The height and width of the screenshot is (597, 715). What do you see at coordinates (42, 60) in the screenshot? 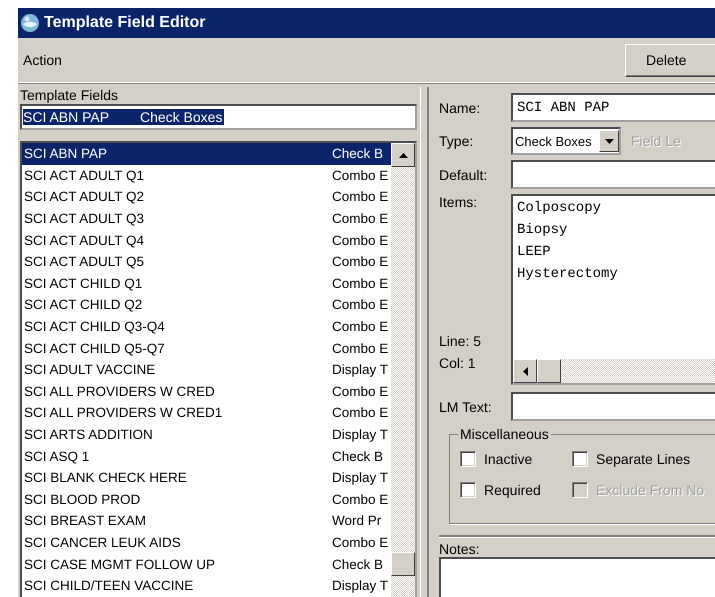
I see `menu-item: Action` at bounding box center [42, 60].